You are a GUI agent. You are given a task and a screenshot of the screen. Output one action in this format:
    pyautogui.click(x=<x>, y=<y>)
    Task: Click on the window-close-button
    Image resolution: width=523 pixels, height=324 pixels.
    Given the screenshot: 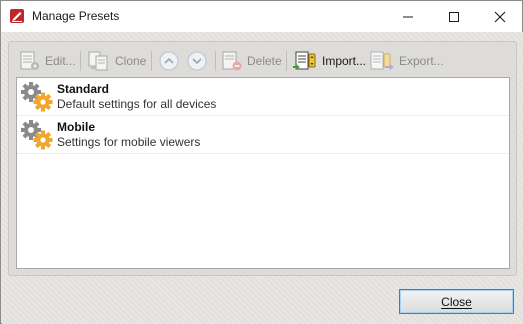 What is the action you would take?
    pyautogui.click(x=500, y=16)
    